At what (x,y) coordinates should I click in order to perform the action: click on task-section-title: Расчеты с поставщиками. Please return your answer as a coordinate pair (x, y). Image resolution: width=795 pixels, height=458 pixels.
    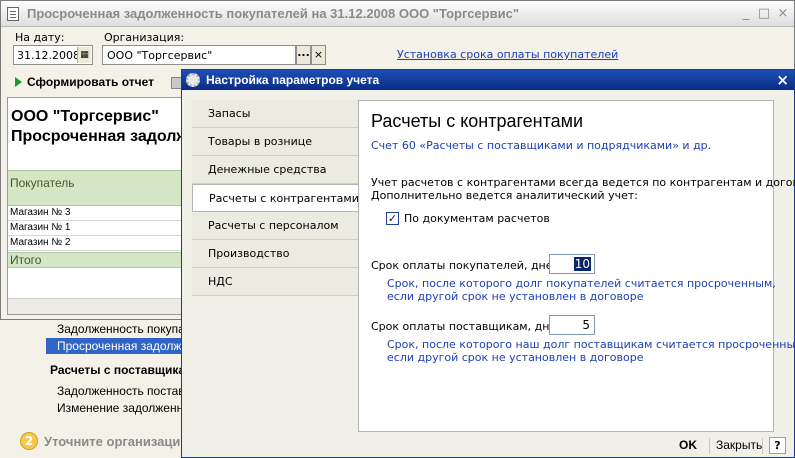
    Looking at the image, I should click on (126, 370).